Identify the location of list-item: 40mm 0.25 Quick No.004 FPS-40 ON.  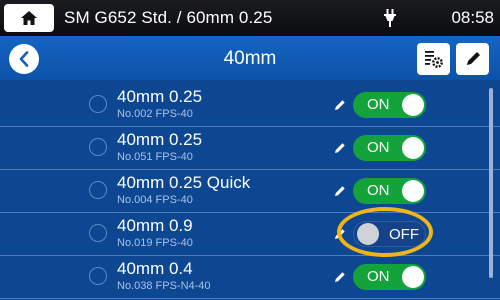
(250, 191).